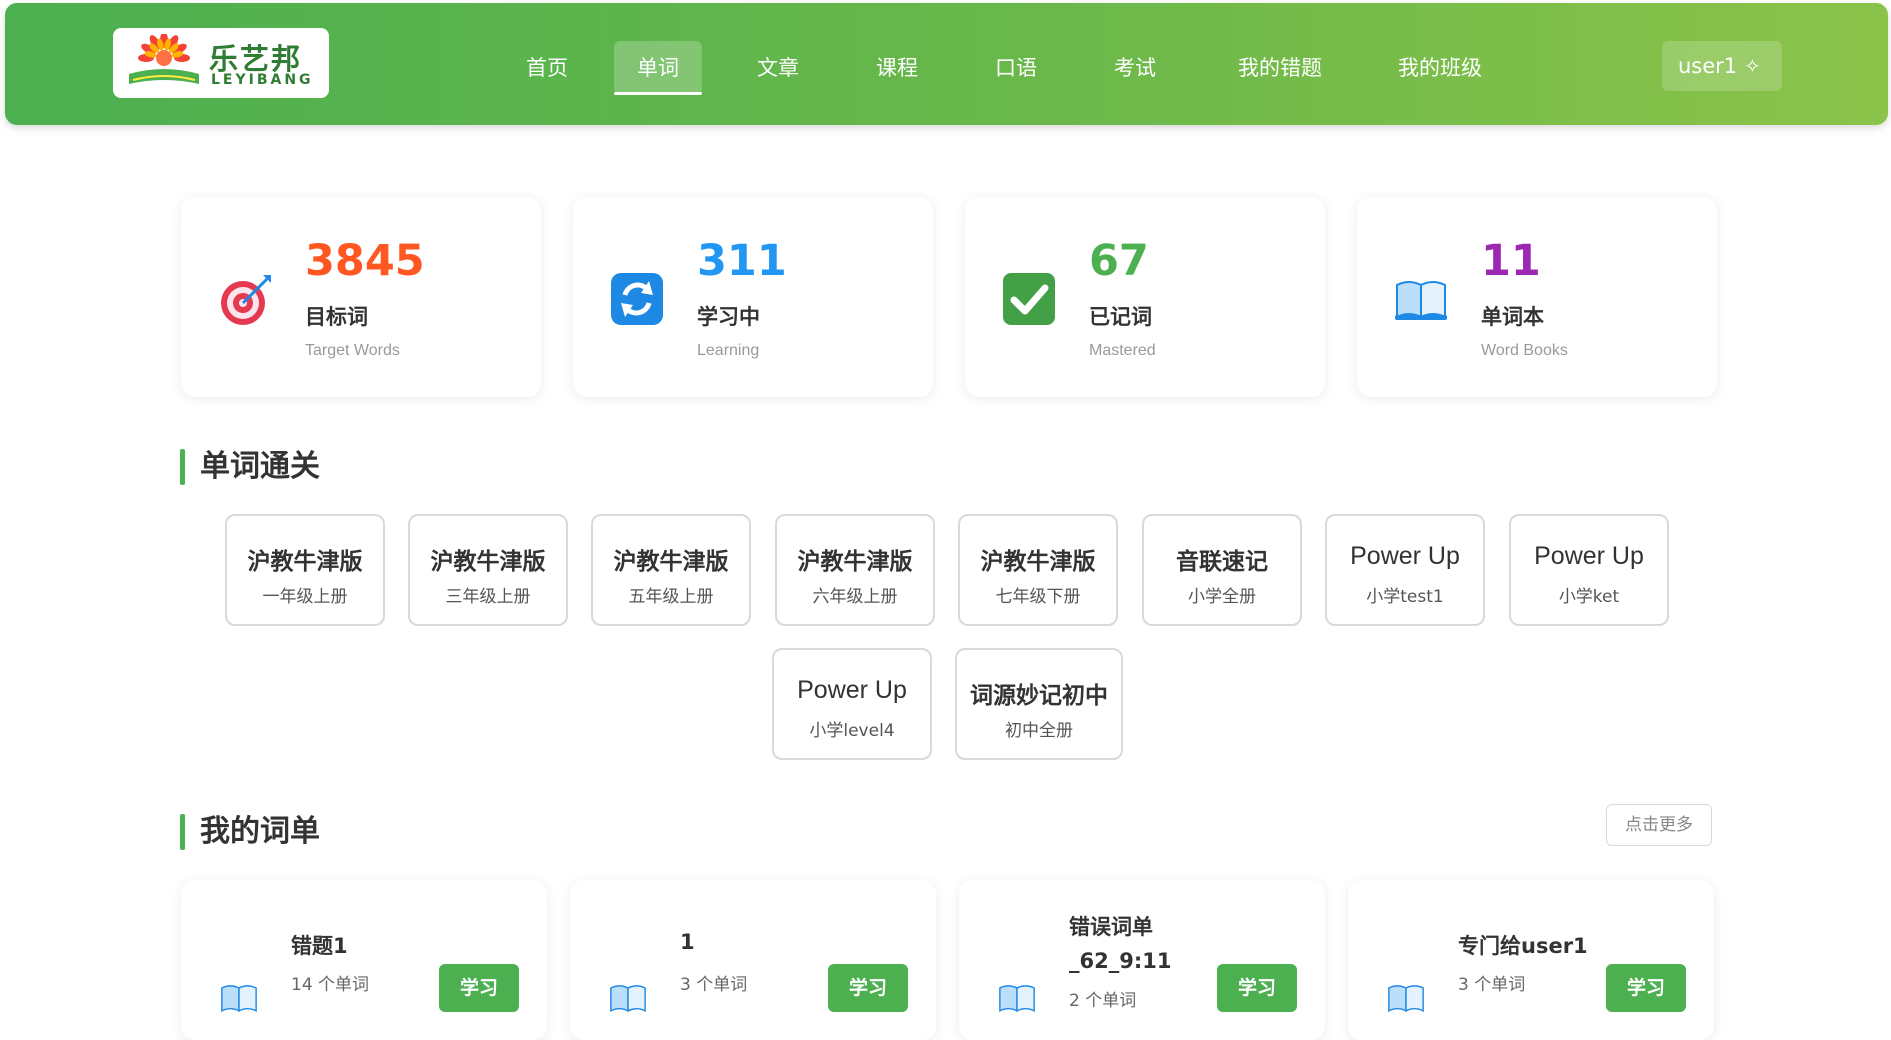 This screenshot has width=1891, height=1040. What do you see at coordinates (1120, 317) in the screenshot?
I see `mastered-label: 已记词` at bounding box center [1120, 317].